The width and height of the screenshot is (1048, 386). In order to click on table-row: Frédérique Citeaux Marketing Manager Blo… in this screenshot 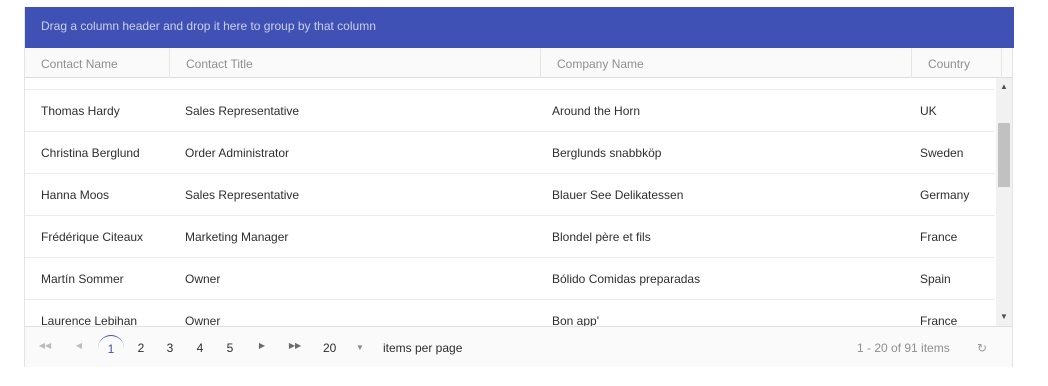, I will do `click(510, 237)`.